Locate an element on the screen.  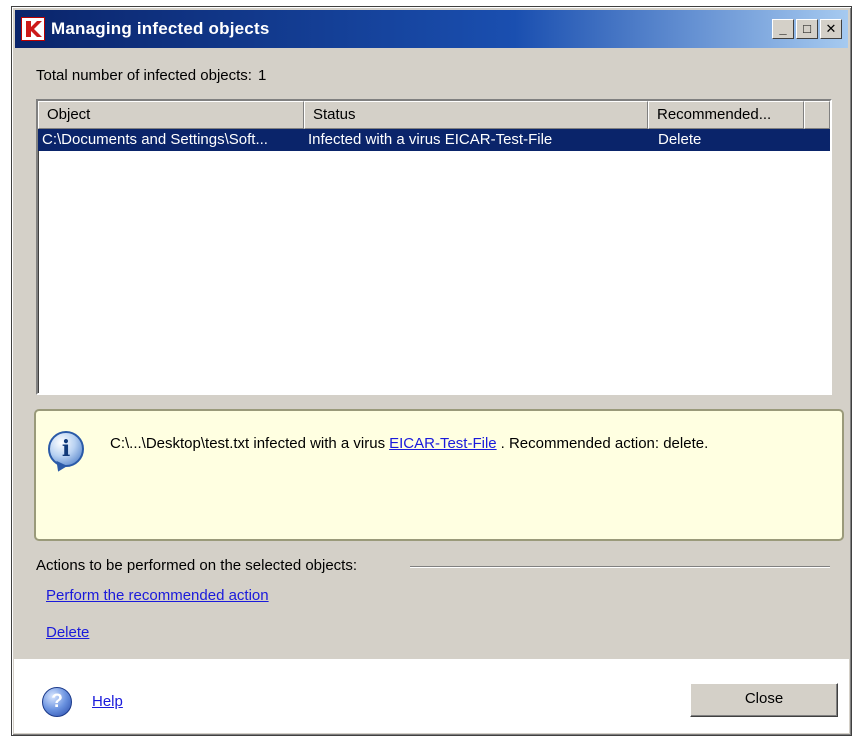
help-link: Help is located at coordinates (107, 701).